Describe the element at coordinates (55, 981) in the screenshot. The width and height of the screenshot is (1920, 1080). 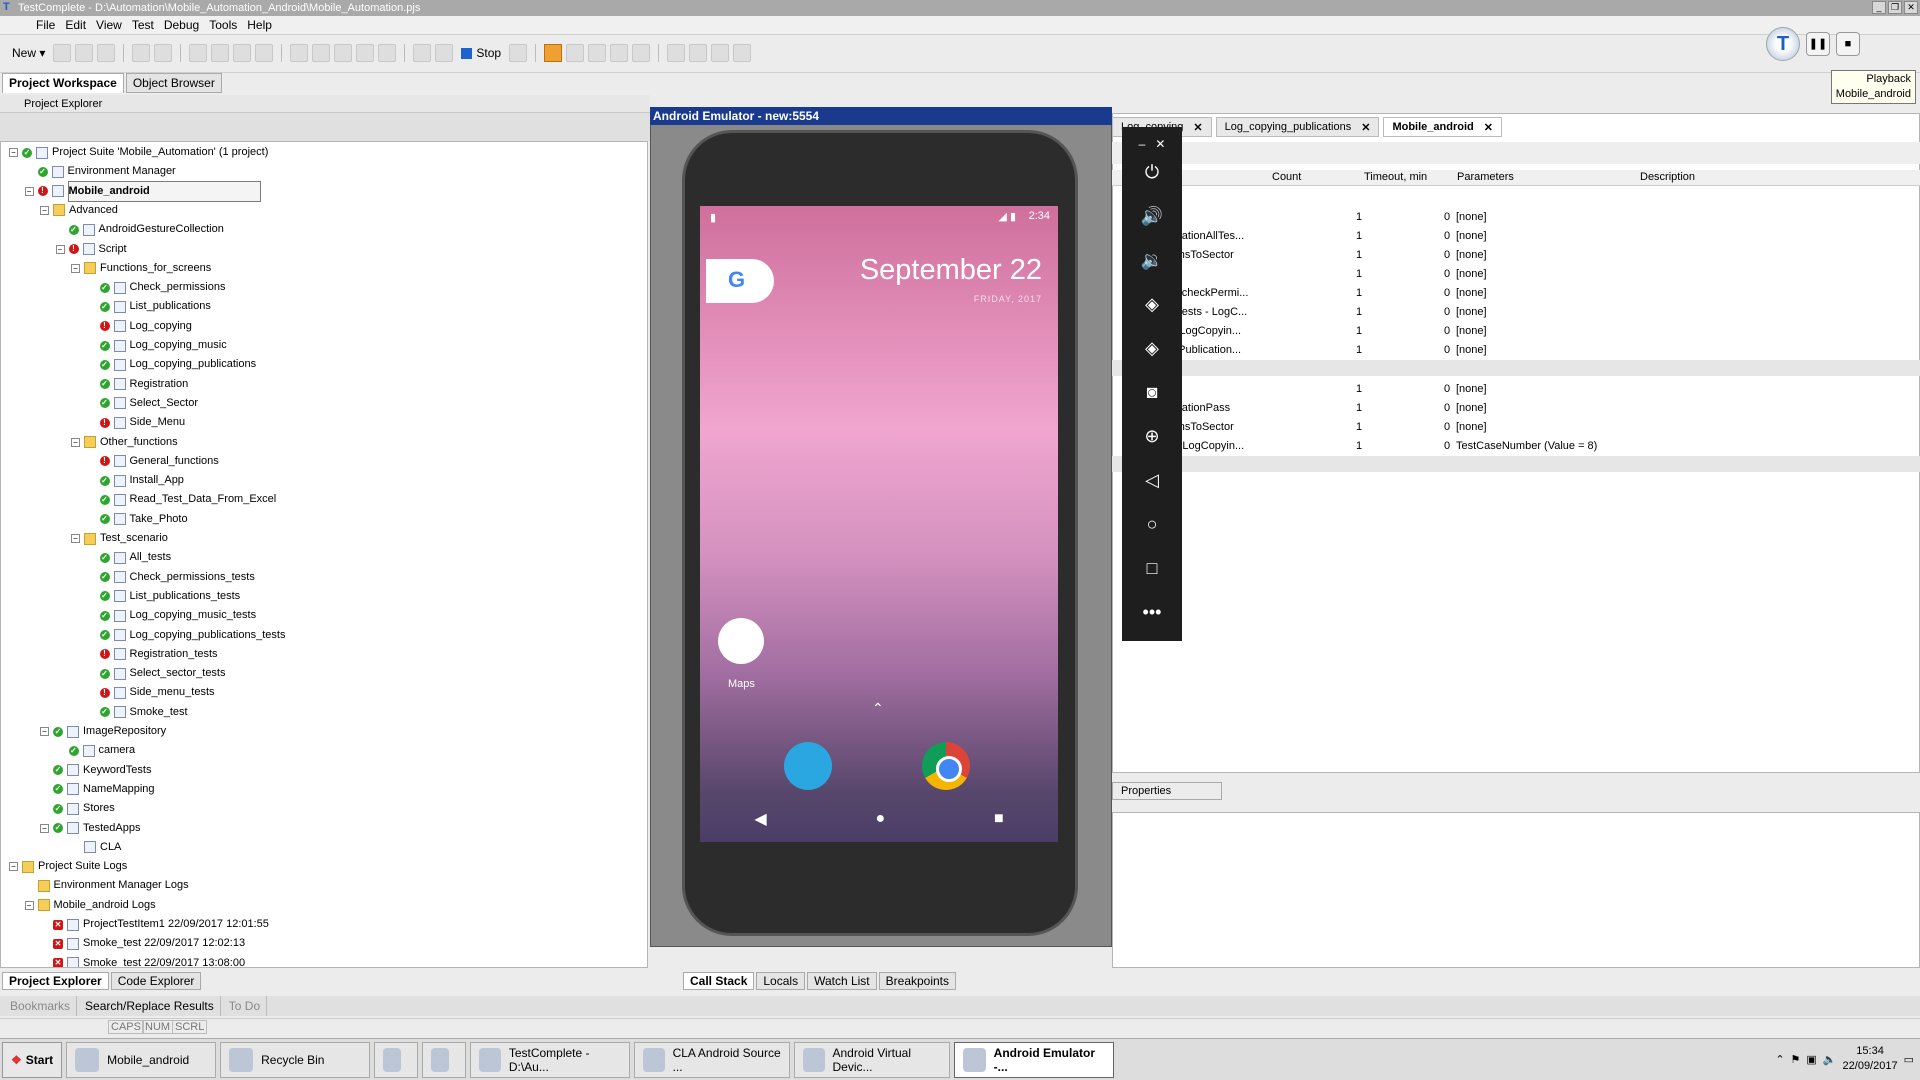
I see `tab-project-explorer: Project Explorer` at that location.